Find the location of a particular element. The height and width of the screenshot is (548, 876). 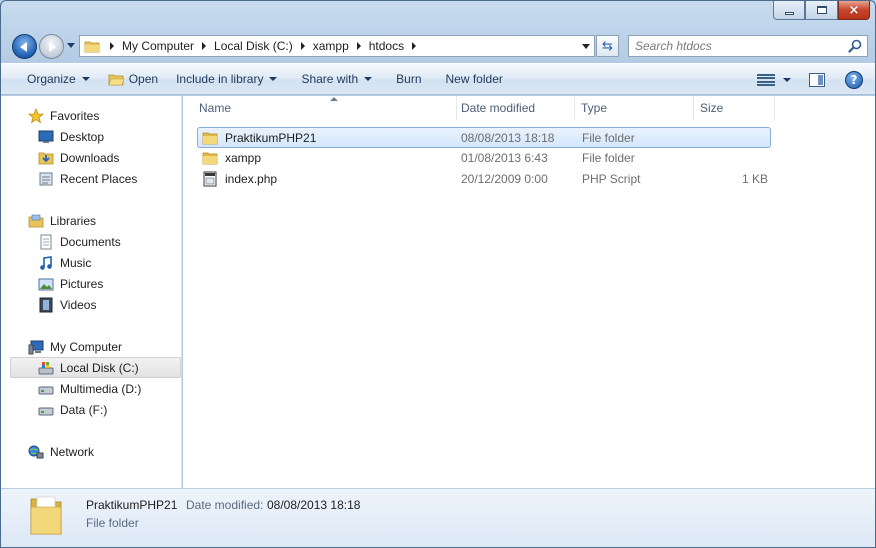

search-input is located at coordinates (740, 46).